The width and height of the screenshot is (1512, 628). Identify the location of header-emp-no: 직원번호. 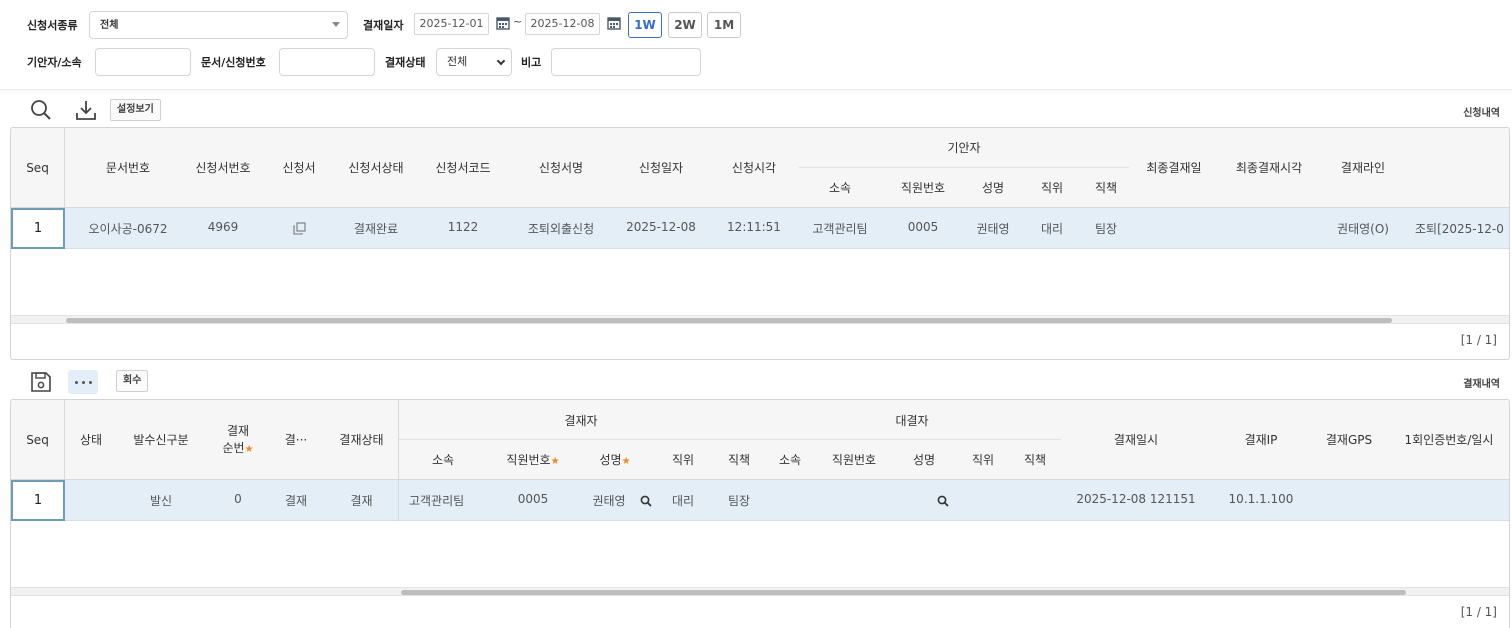
(923, 187).